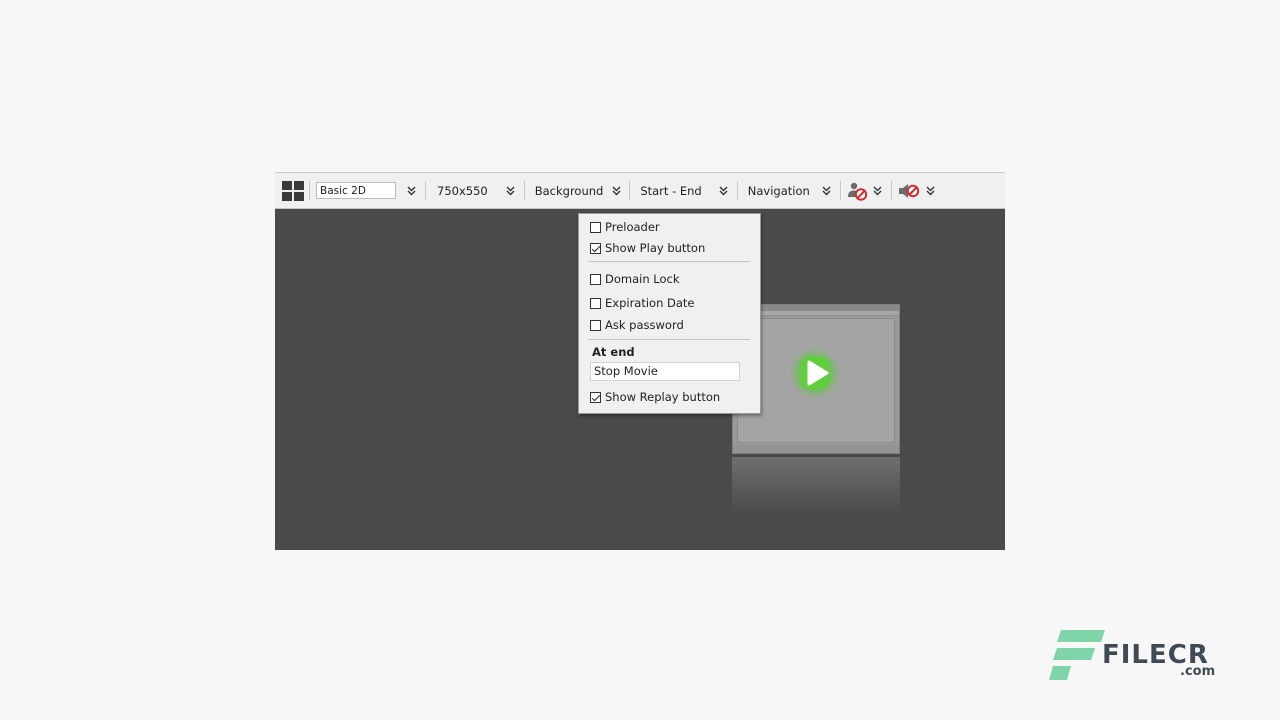  What do you see at coordinates (816, 486) in the screenshot?
I see `preview-reflection` at bounding box center [816, 486].